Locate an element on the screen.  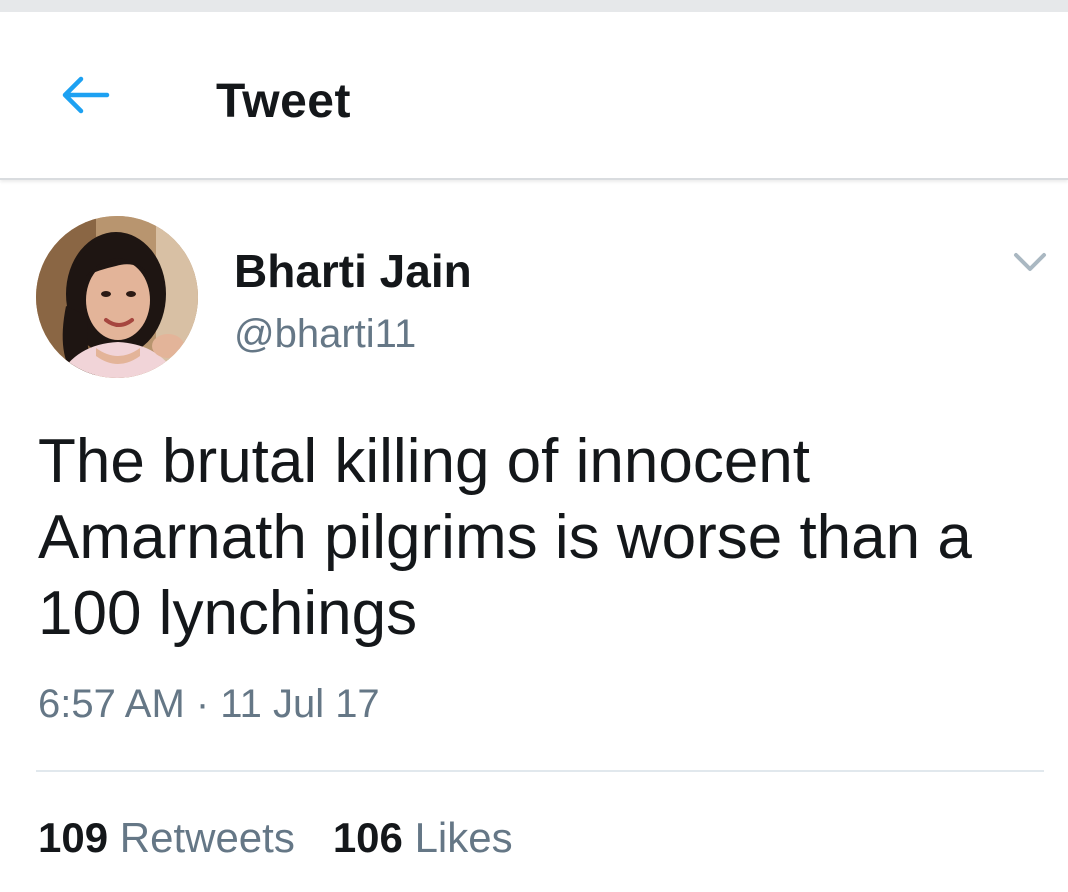
likes-count: 106 is located at coordinates (367, 837).